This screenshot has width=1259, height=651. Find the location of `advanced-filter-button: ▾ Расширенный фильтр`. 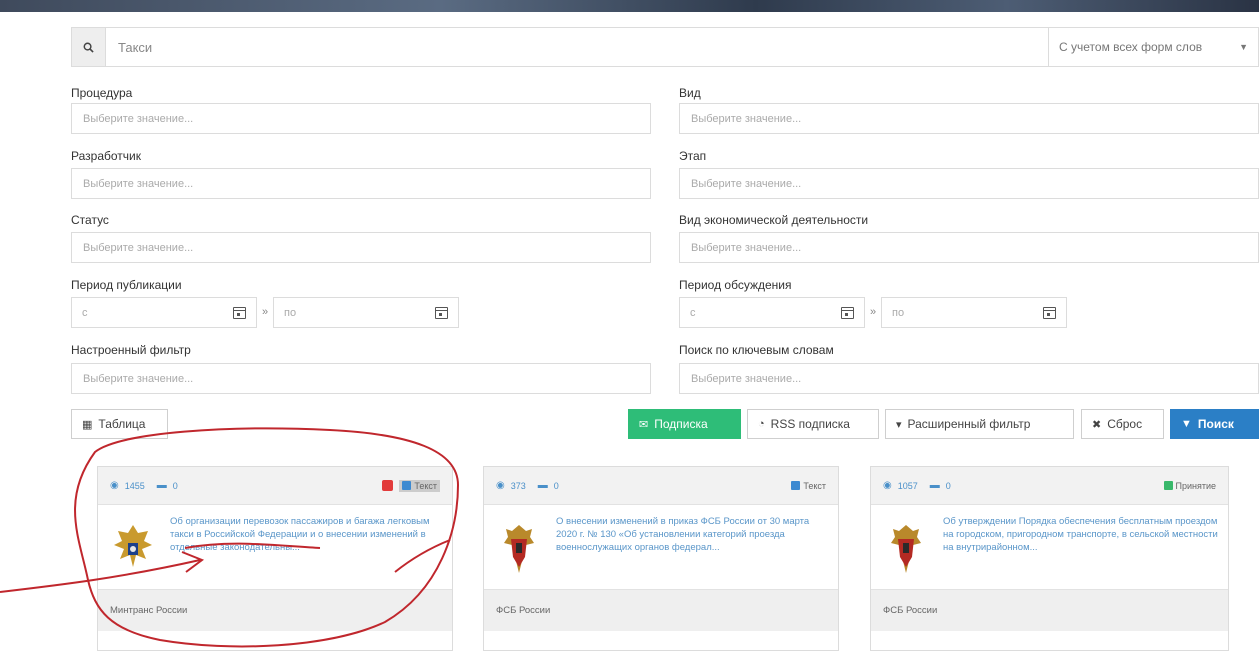

advanced-filter-button: ▾ Расширенный фильтр is located at coordinates (979, 424).